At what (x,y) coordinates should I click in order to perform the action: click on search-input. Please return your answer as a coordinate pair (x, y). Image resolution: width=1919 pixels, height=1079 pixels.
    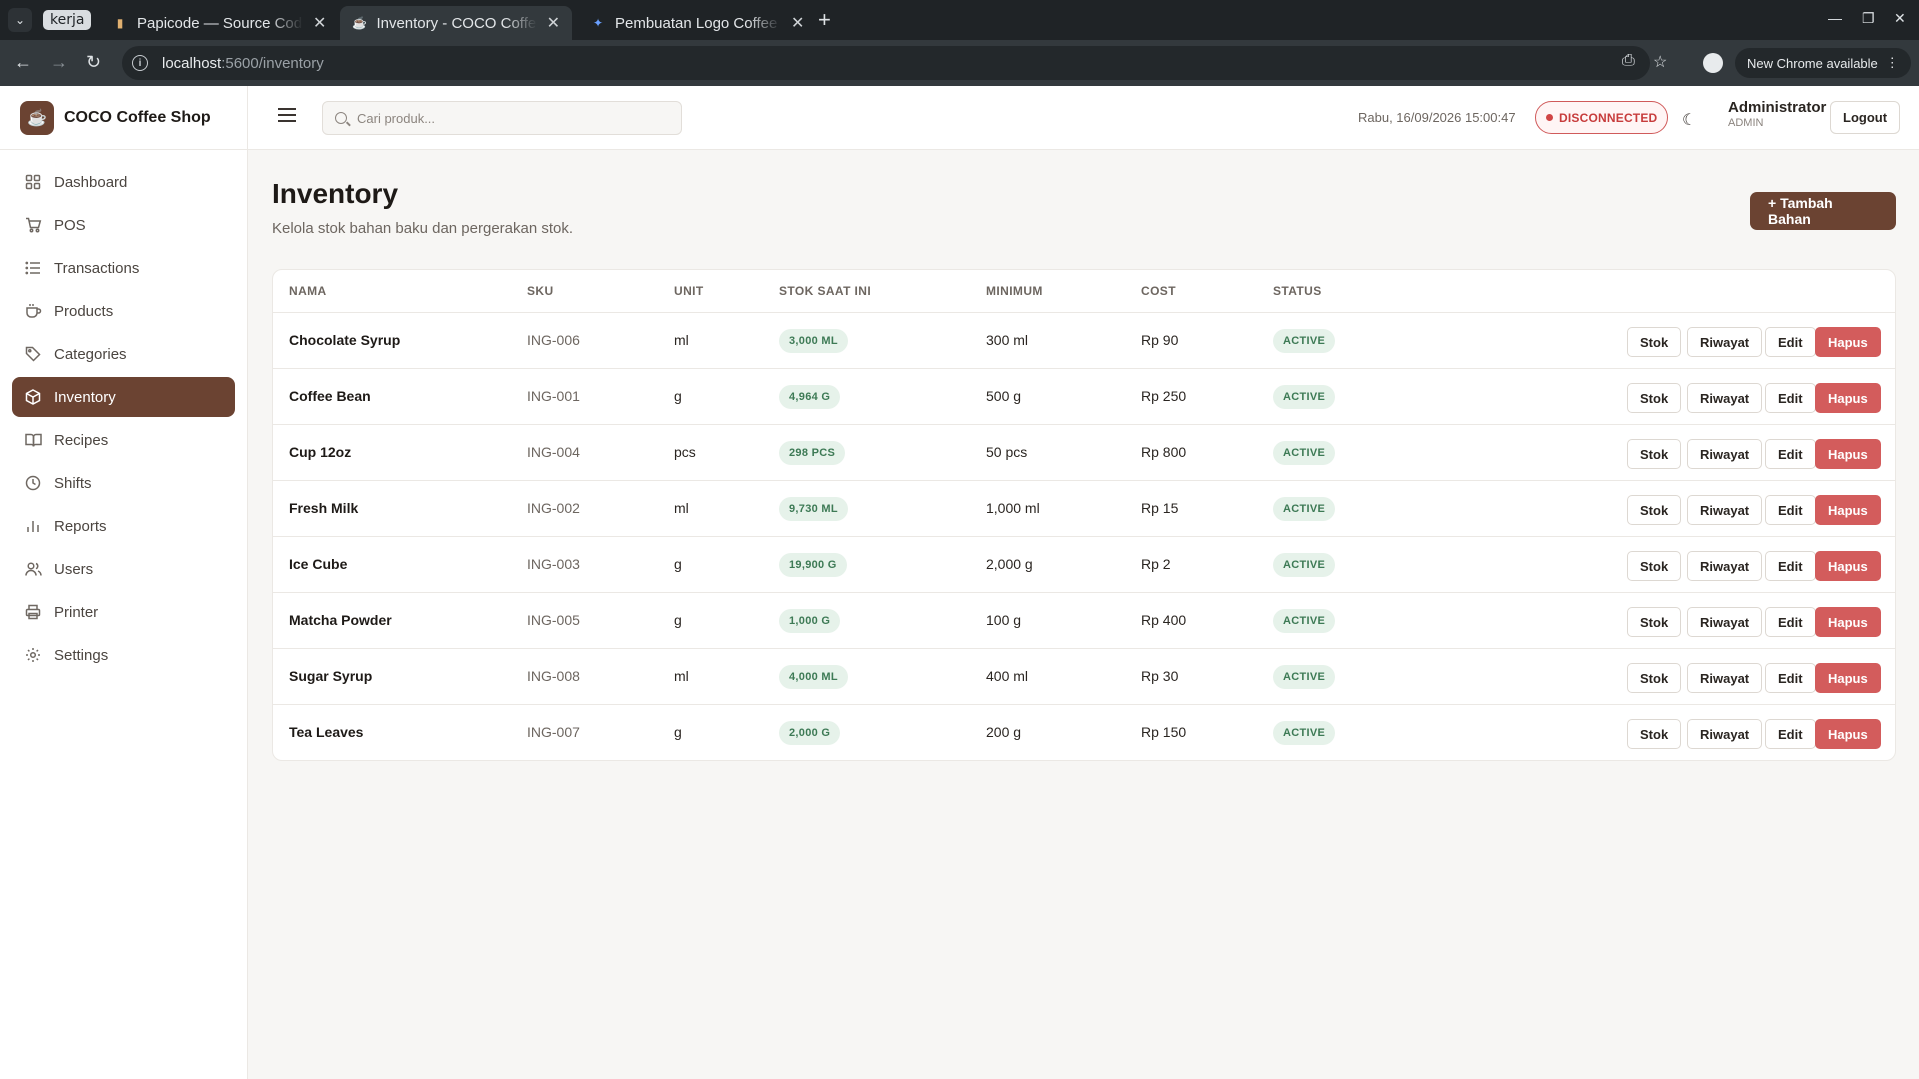
    Looking at the image, I should click on (507, 118).